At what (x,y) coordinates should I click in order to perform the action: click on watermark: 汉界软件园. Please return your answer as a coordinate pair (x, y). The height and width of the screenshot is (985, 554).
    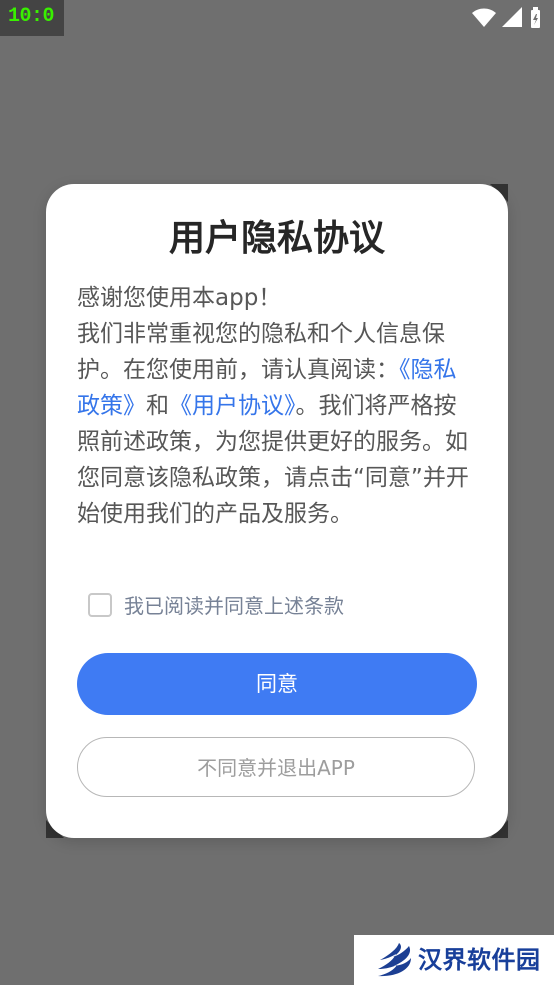
    Looking at the image, I should click on (454, 960).